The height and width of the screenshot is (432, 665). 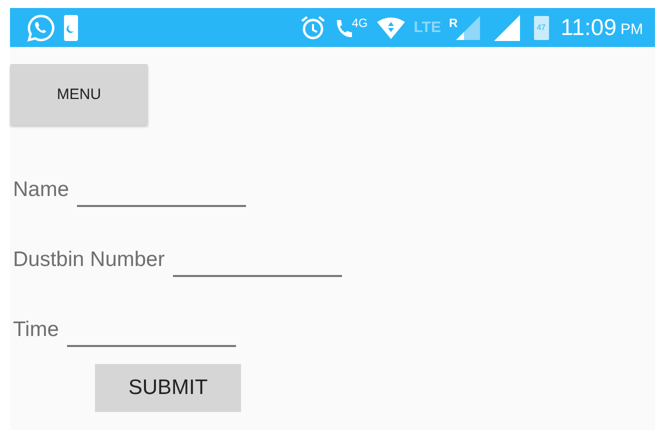 I want to click on submit-button: SUBMIT, so click(x=168, y=388).